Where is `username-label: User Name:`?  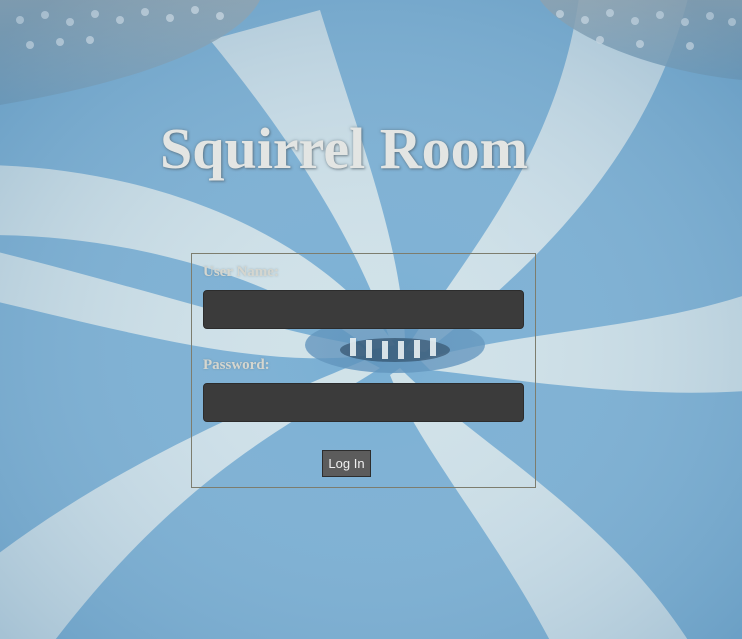 username-label: User Name: is located at coordinates (241, 272).